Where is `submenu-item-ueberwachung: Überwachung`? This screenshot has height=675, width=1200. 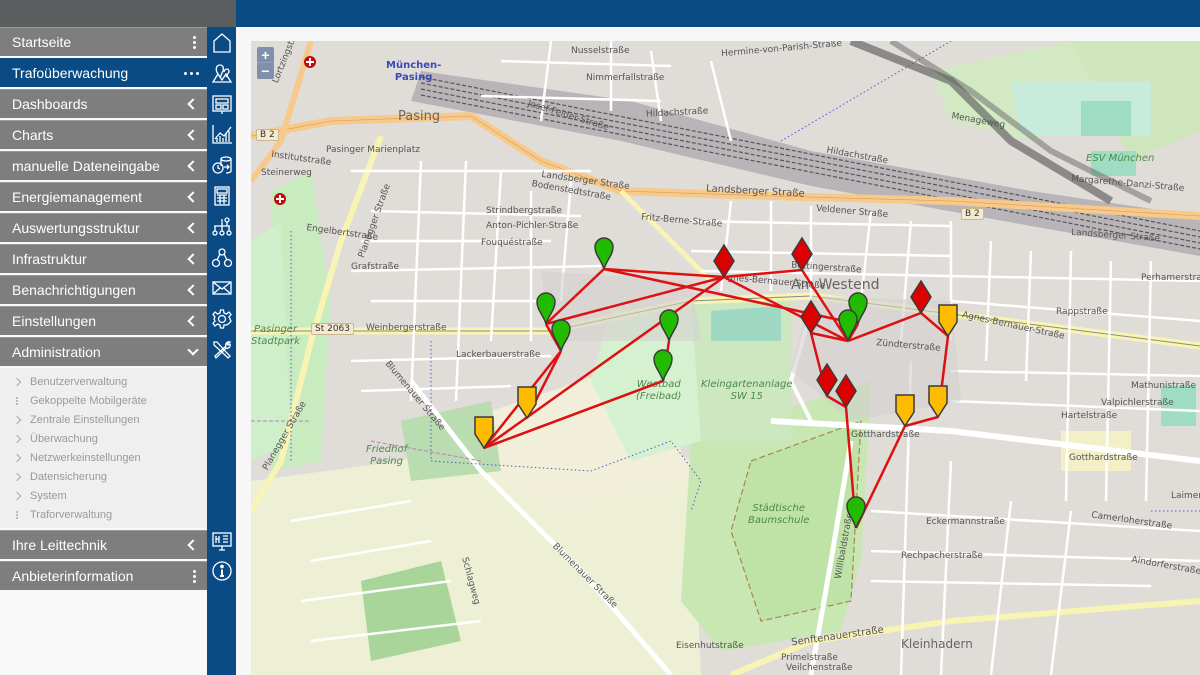
submenu-item-ueberwachung: Überwachung is located at coordinates (103, 438).